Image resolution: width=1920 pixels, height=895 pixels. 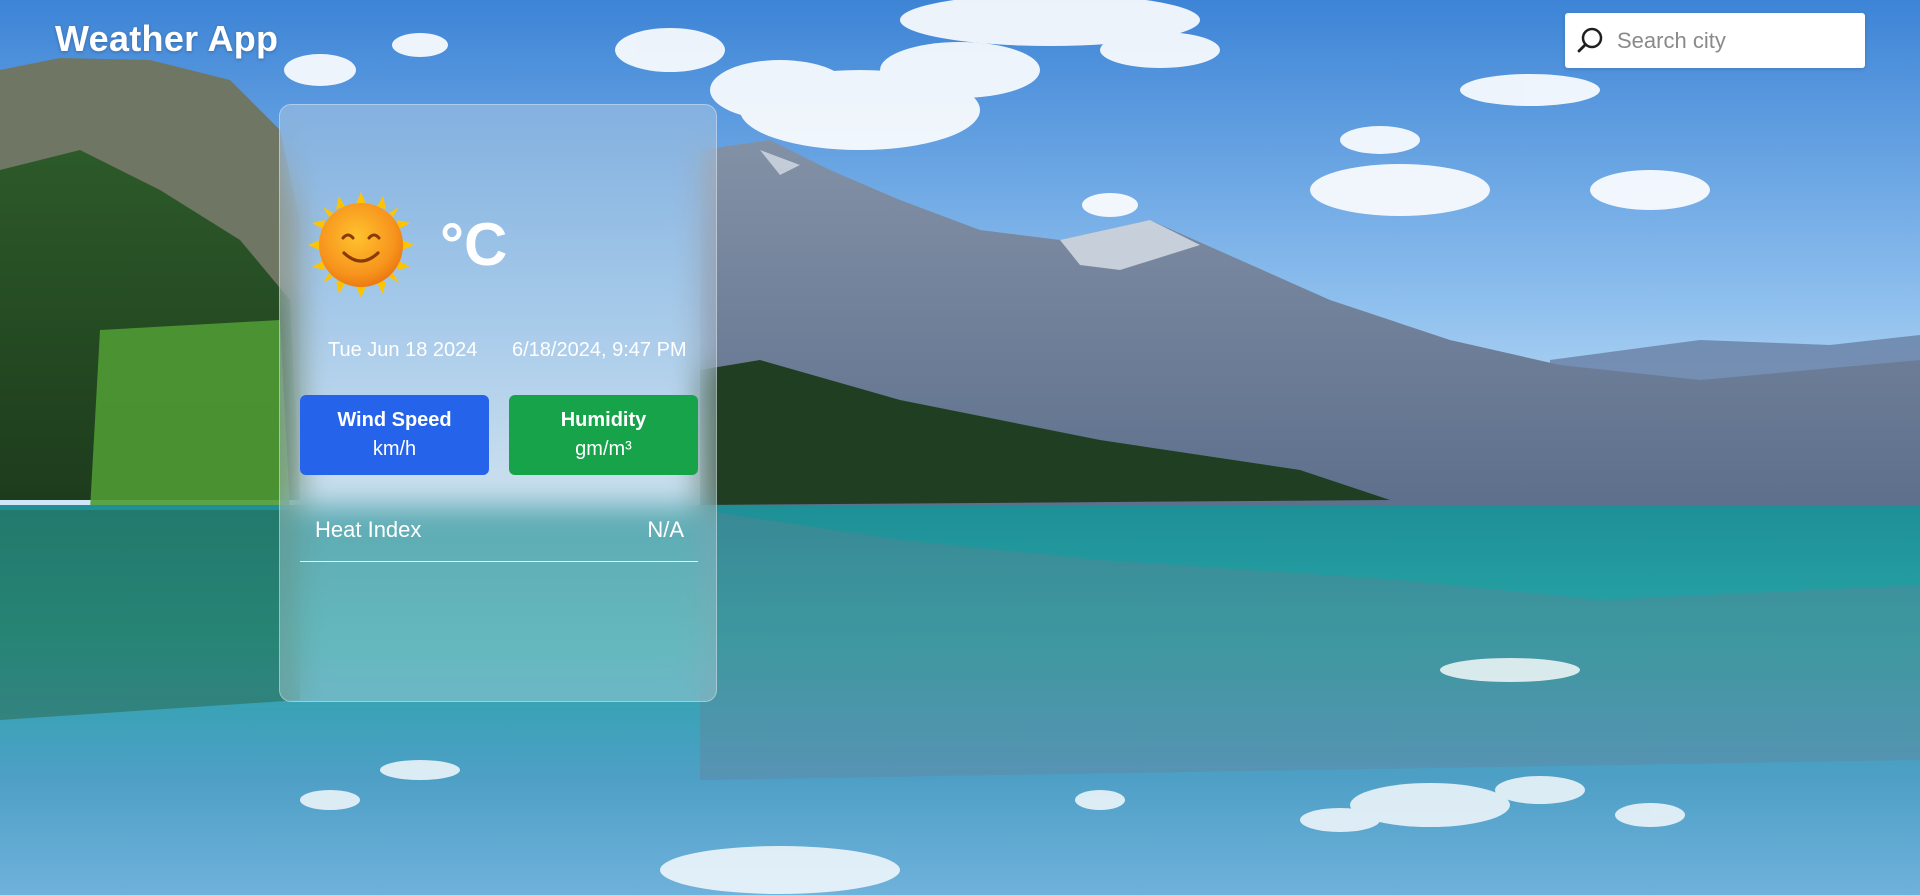 I want to click on heat-index-value: N/A, so click(x=665, y=529).